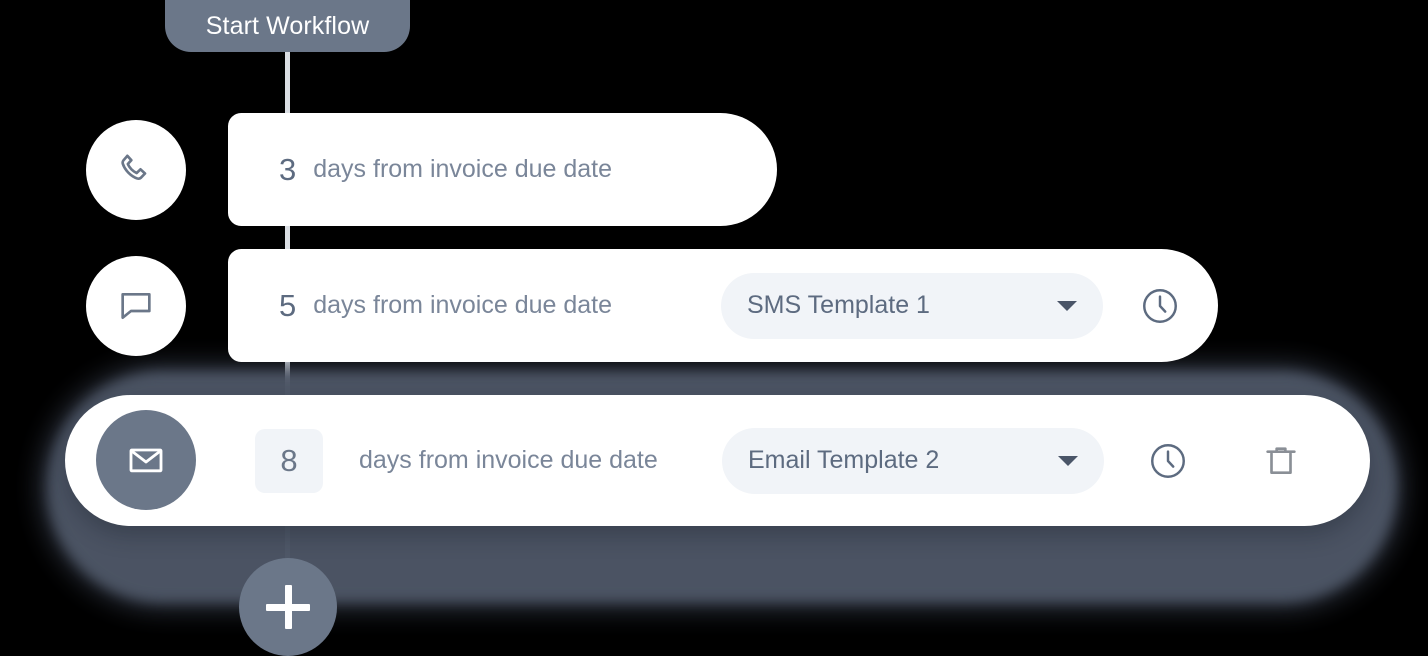  Describe the element at coordinates (463, 169) in the screenshot. I see `step-1-days-label: days from invoice due date` at that location.